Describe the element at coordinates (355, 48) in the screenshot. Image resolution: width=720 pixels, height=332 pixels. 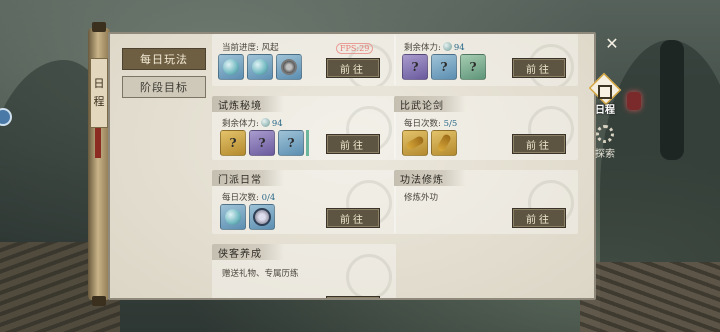
I see `fps-badge: FPS:29` at that location.